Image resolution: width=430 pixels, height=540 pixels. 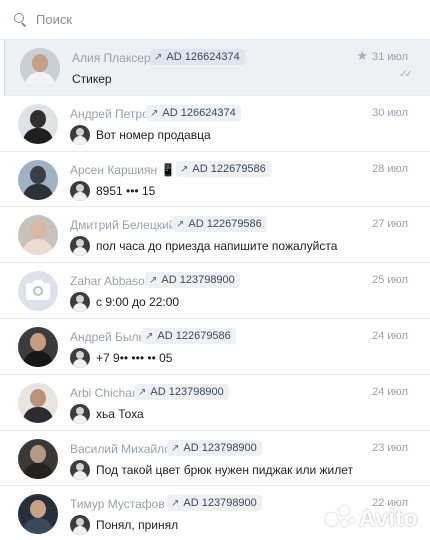 What do you see at coordinates (215, 402) in the screenshot?
I see `conversation-row: Arbi Chichani ↗ AD 123798900 24 июл хьа Тоха` at bounding box center [215, 402].